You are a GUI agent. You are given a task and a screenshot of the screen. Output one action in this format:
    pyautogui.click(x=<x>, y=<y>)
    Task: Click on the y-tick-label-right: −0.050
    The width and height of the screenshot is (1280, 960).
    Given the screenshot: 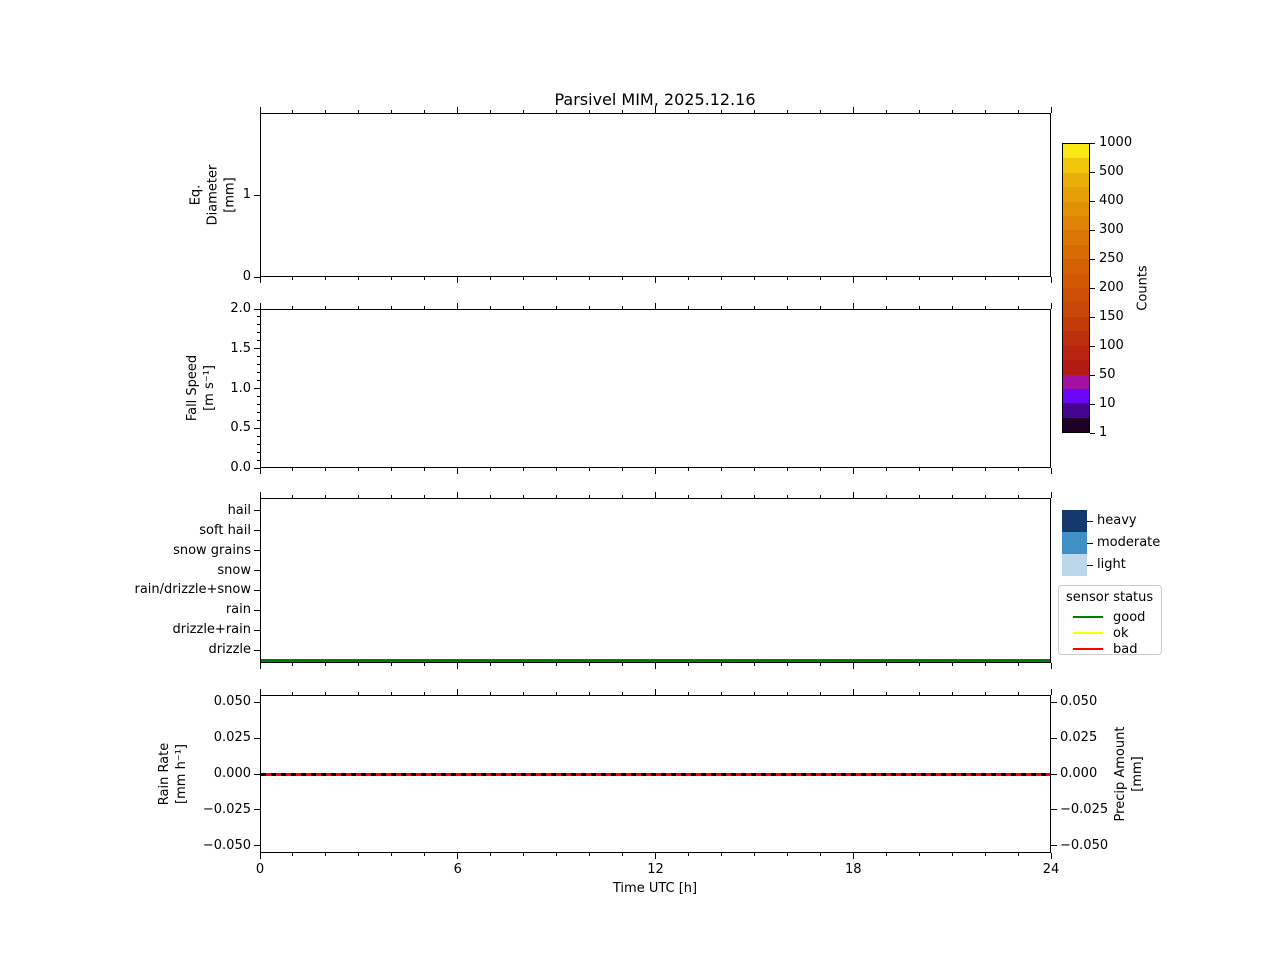 What is the action you would take?
    pyautogui.click(x=1084, y=845)
    